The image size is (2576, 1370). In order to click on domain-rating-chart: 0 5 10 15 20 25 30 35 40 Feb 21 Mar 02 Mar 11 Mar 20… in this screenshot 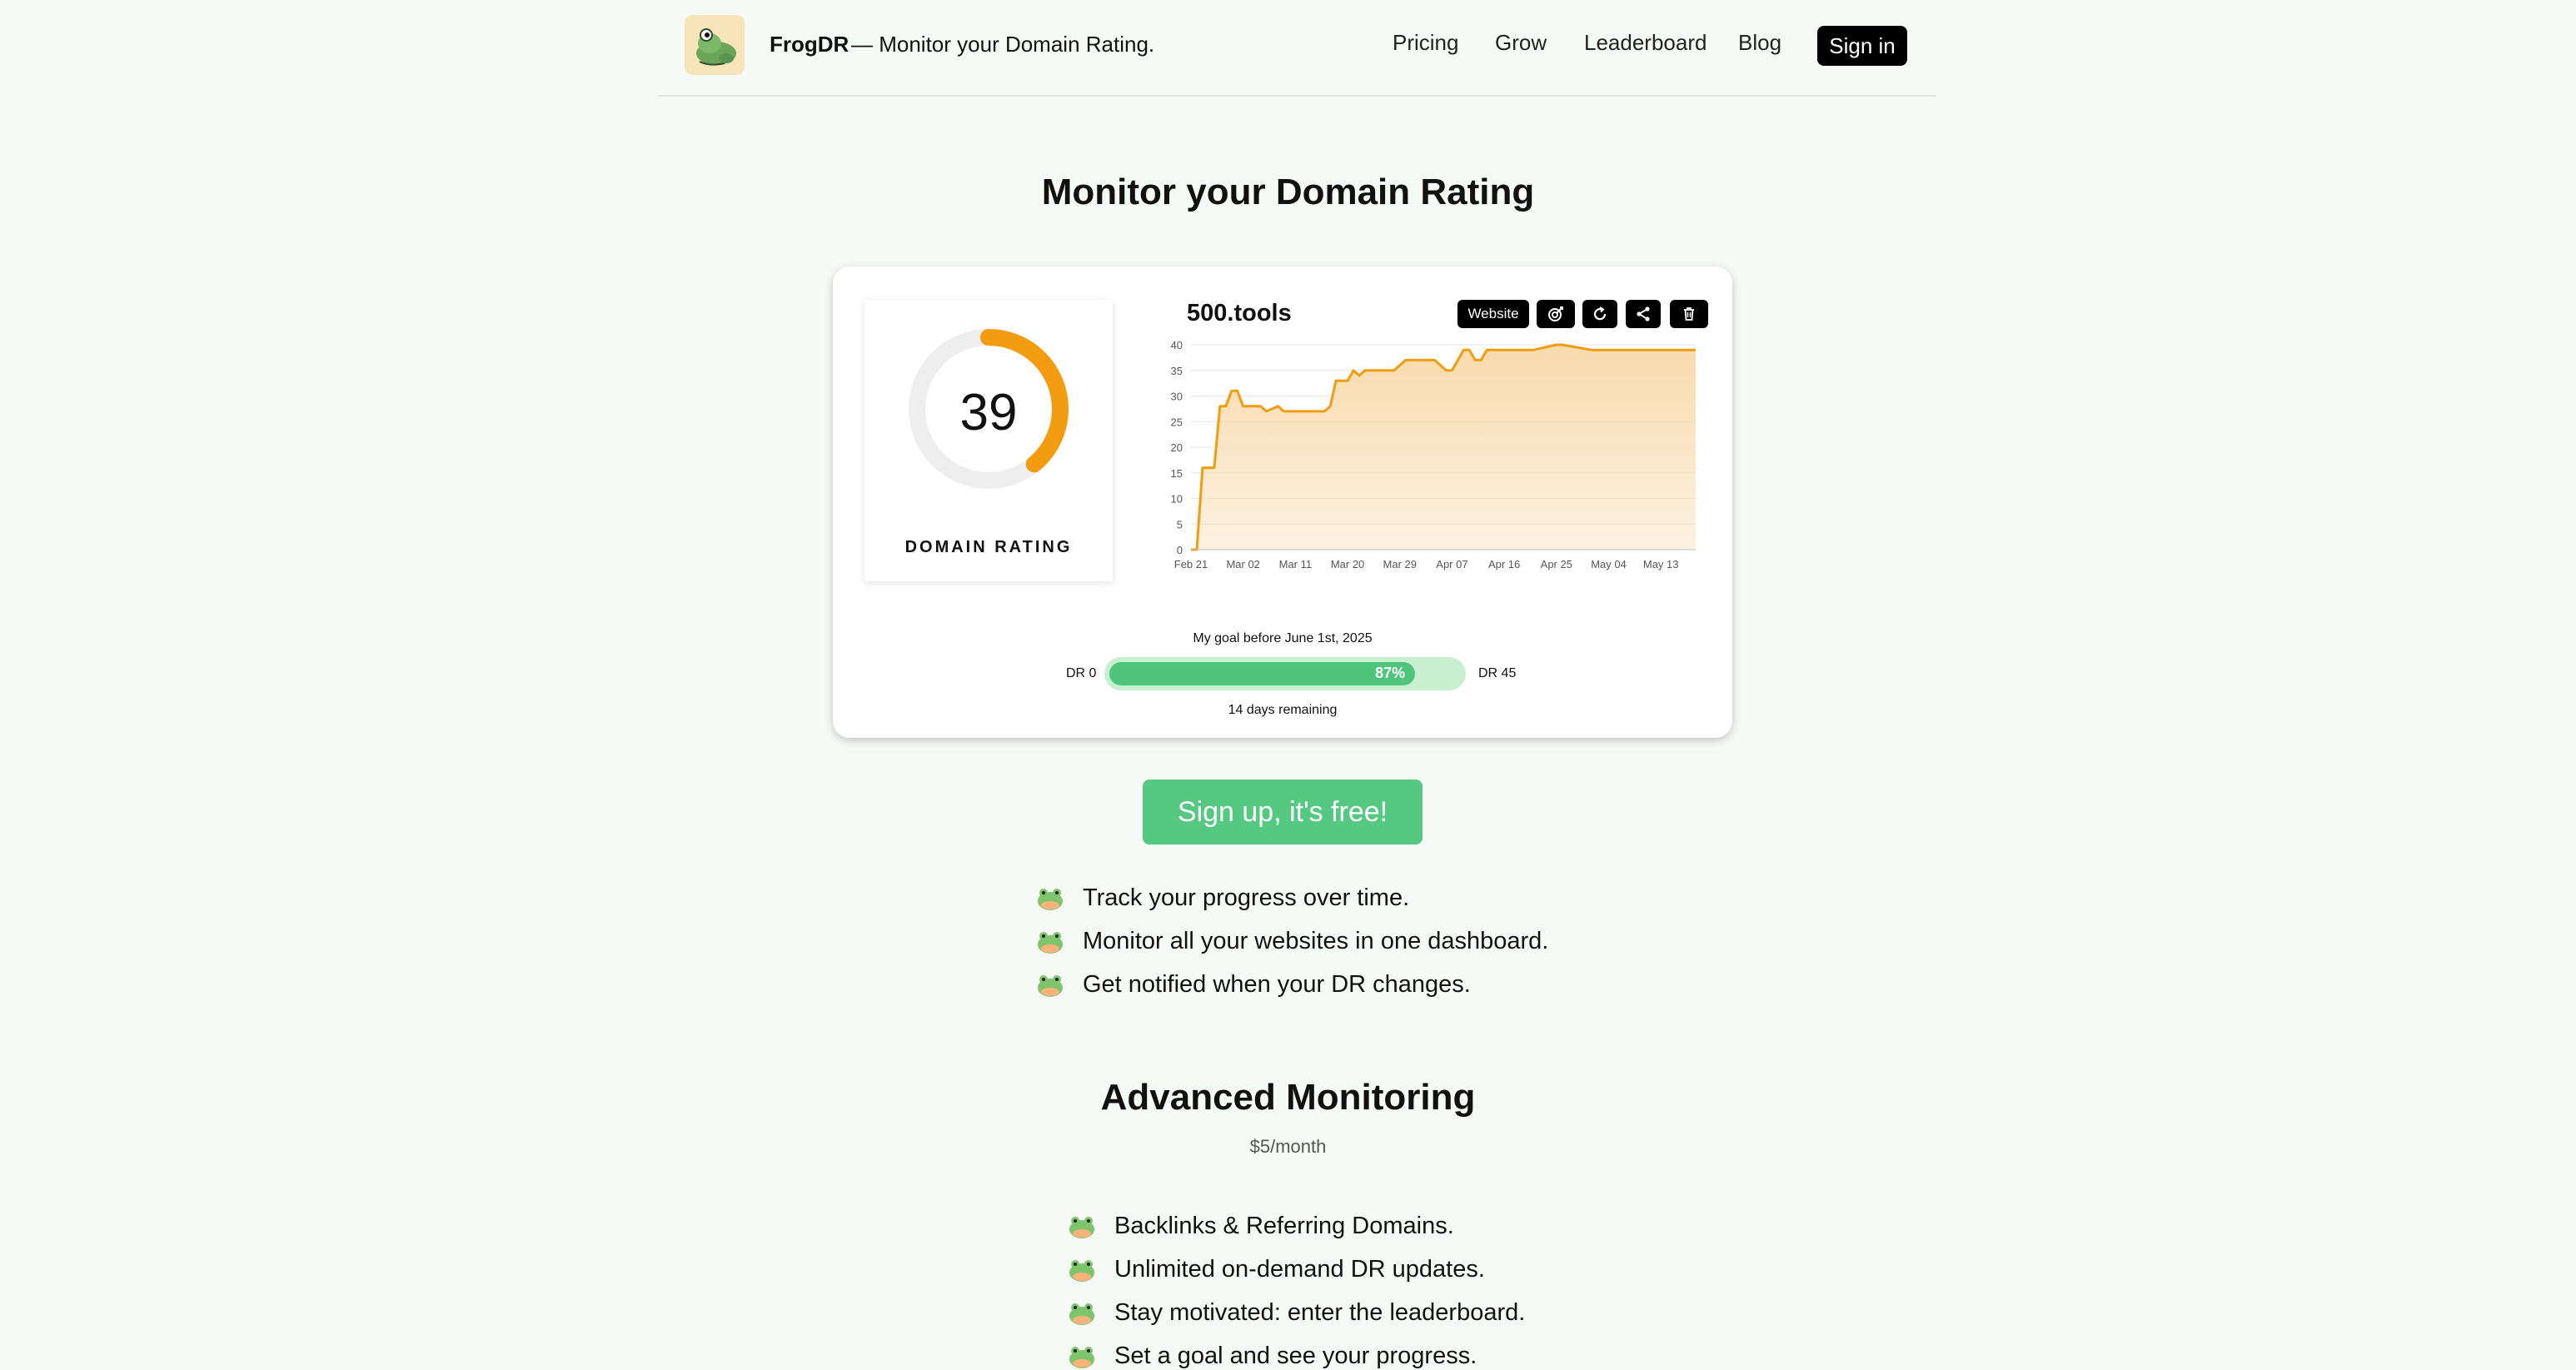, I will do `click(1433, 454)`.